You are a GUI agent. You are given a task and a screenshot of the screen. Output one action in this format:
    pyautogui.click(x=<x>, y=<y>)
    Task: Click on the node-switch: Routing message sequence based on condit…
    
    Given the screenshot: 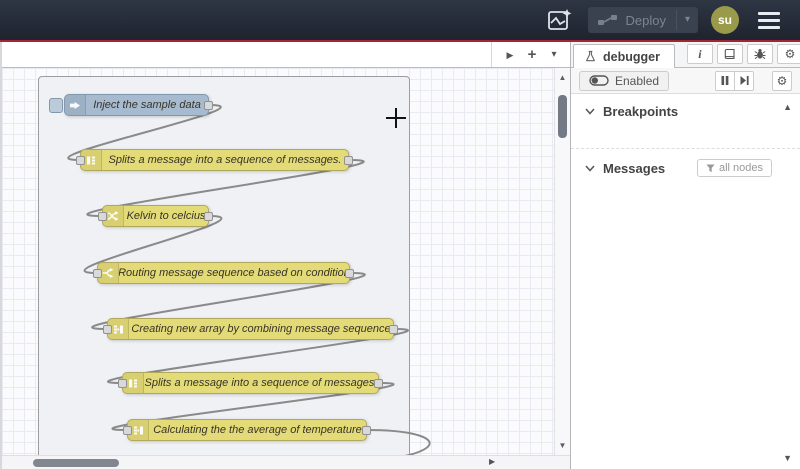 What is the action you would take?
    pyautogui.click(x=223, y=273)
    